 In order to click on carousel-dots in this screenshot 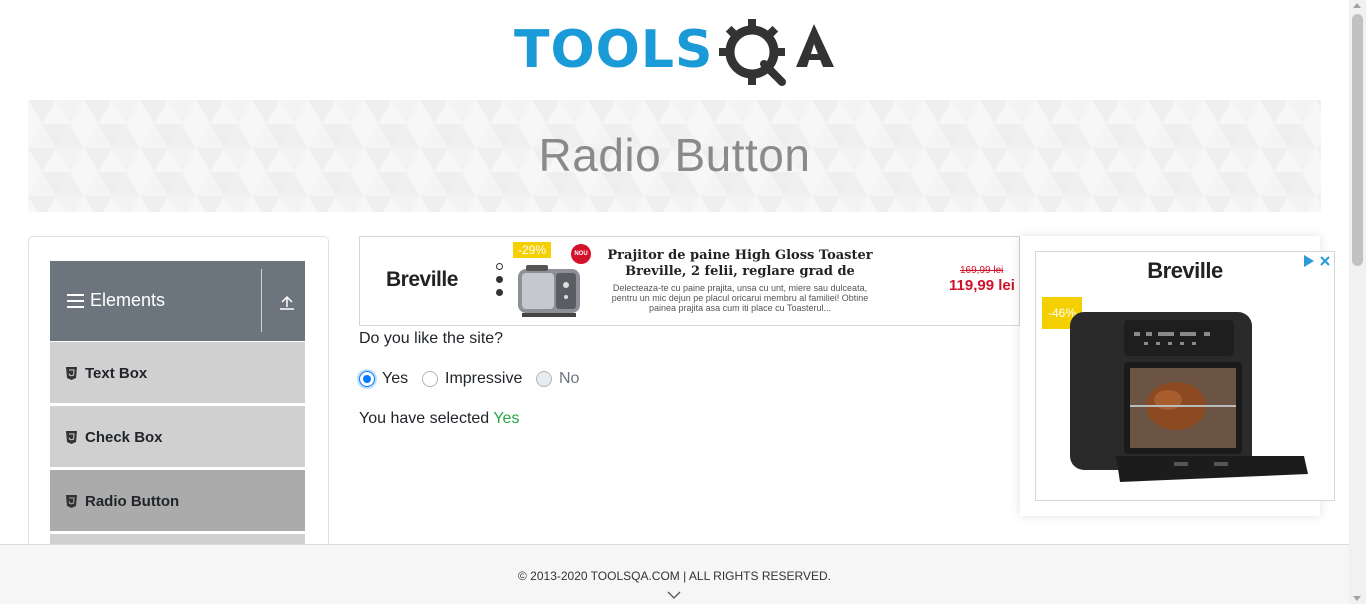, I will do `click(500, 283)`.